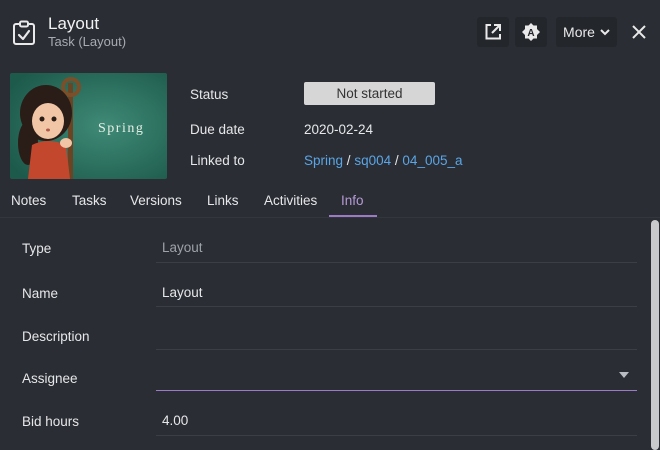 Image resolution: width=660 pixels, height=450 pixels. I want to click on scrollbar-thumb, so click(655, 335).